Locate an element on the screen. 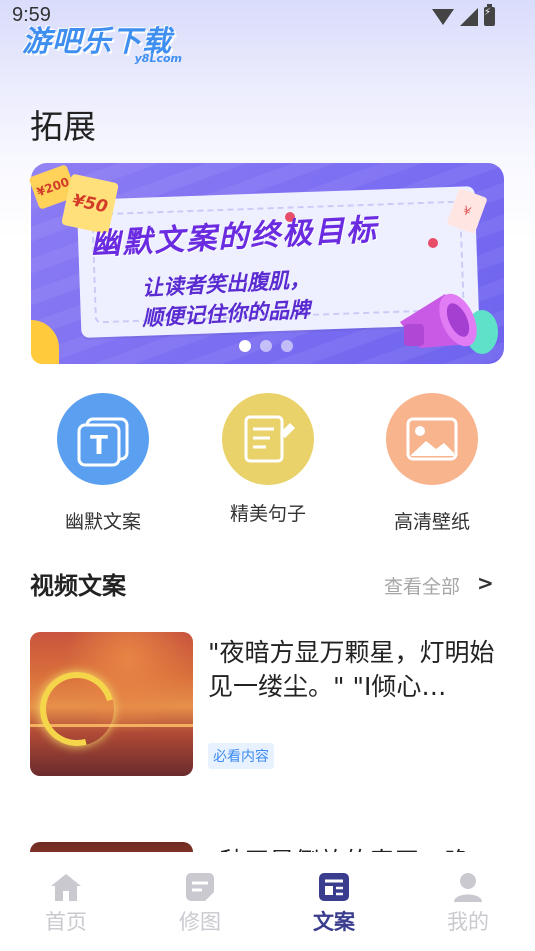  svg-text: T is located at coordinates (99, 446).